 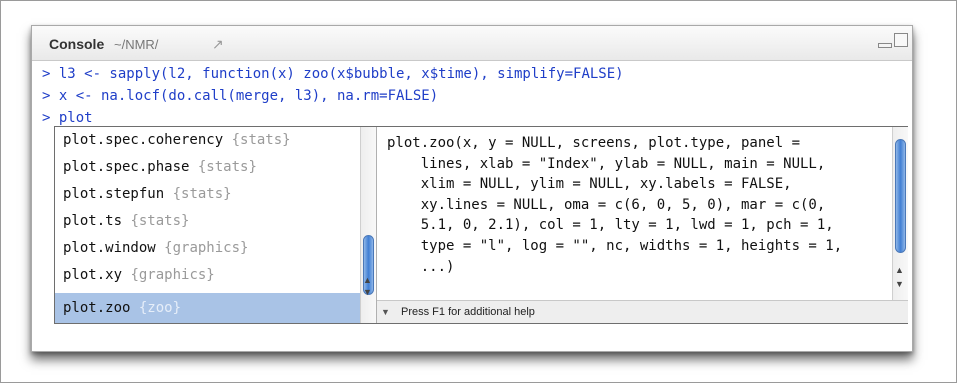 I want to click on completion-name: plot.zoo, so click(x=97, y=308).